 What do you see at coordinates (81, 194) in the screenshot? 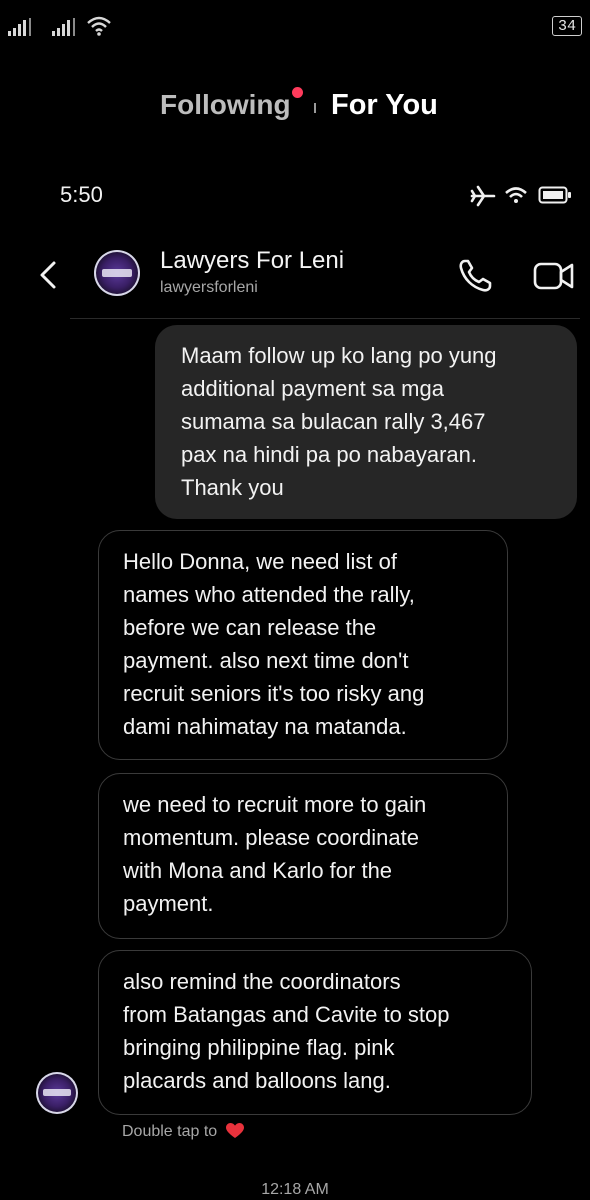
I see `inner-status-time: 5:50` at bounding box center [81, 194].